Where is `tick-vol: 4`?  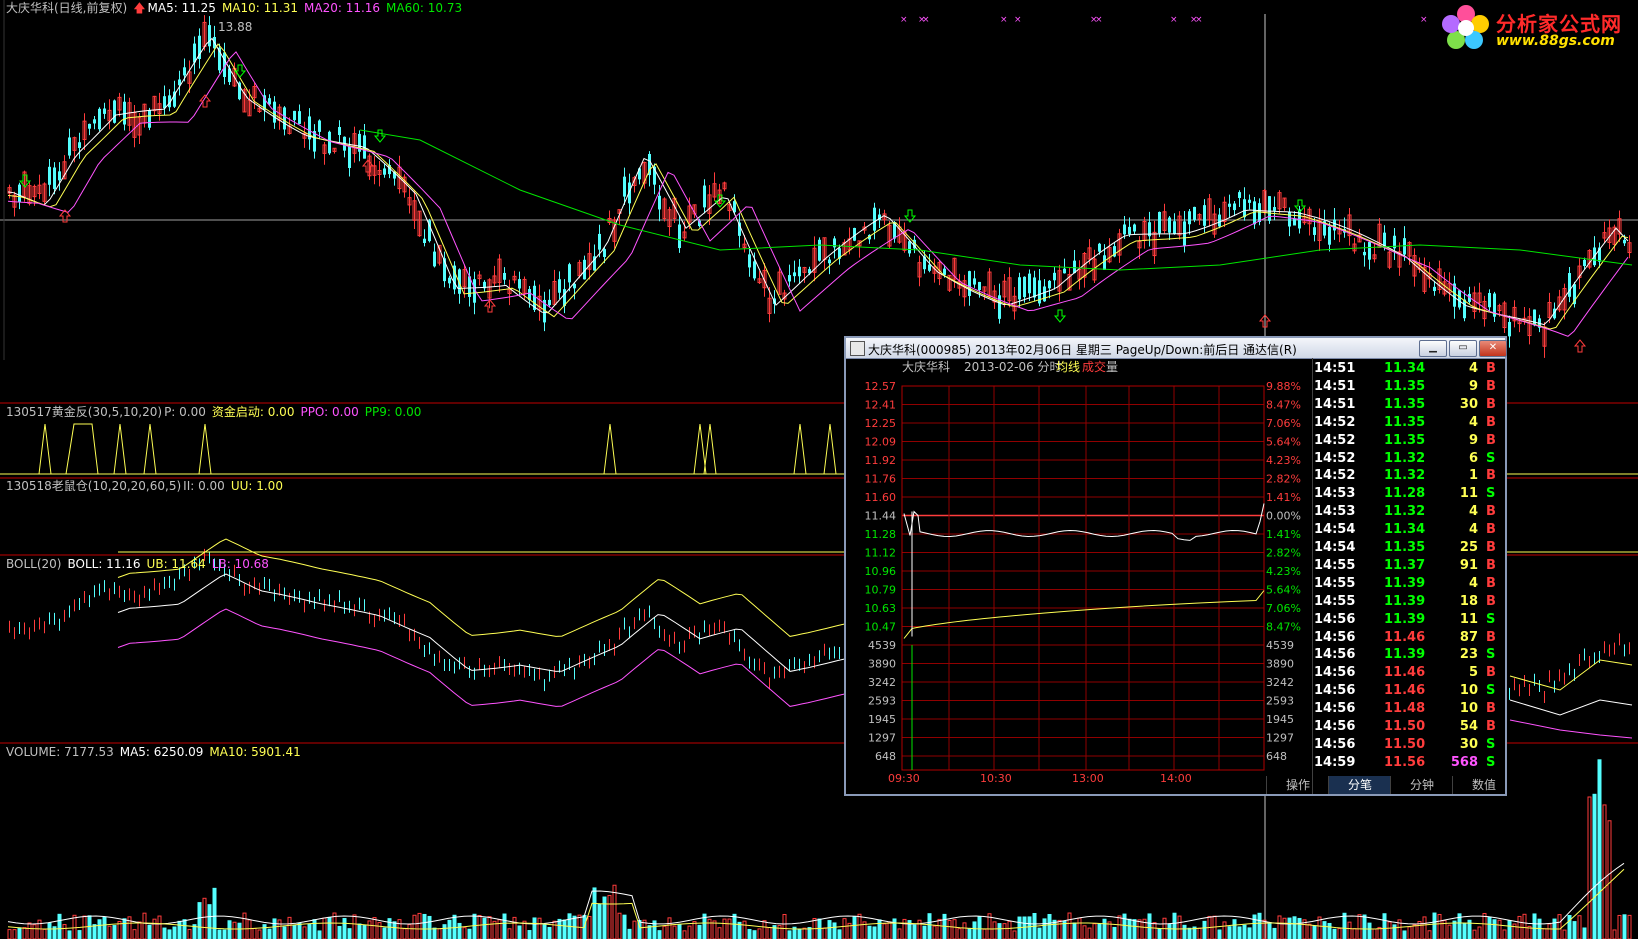
tick-vol: 4 is located at coordinates (1473, 368).